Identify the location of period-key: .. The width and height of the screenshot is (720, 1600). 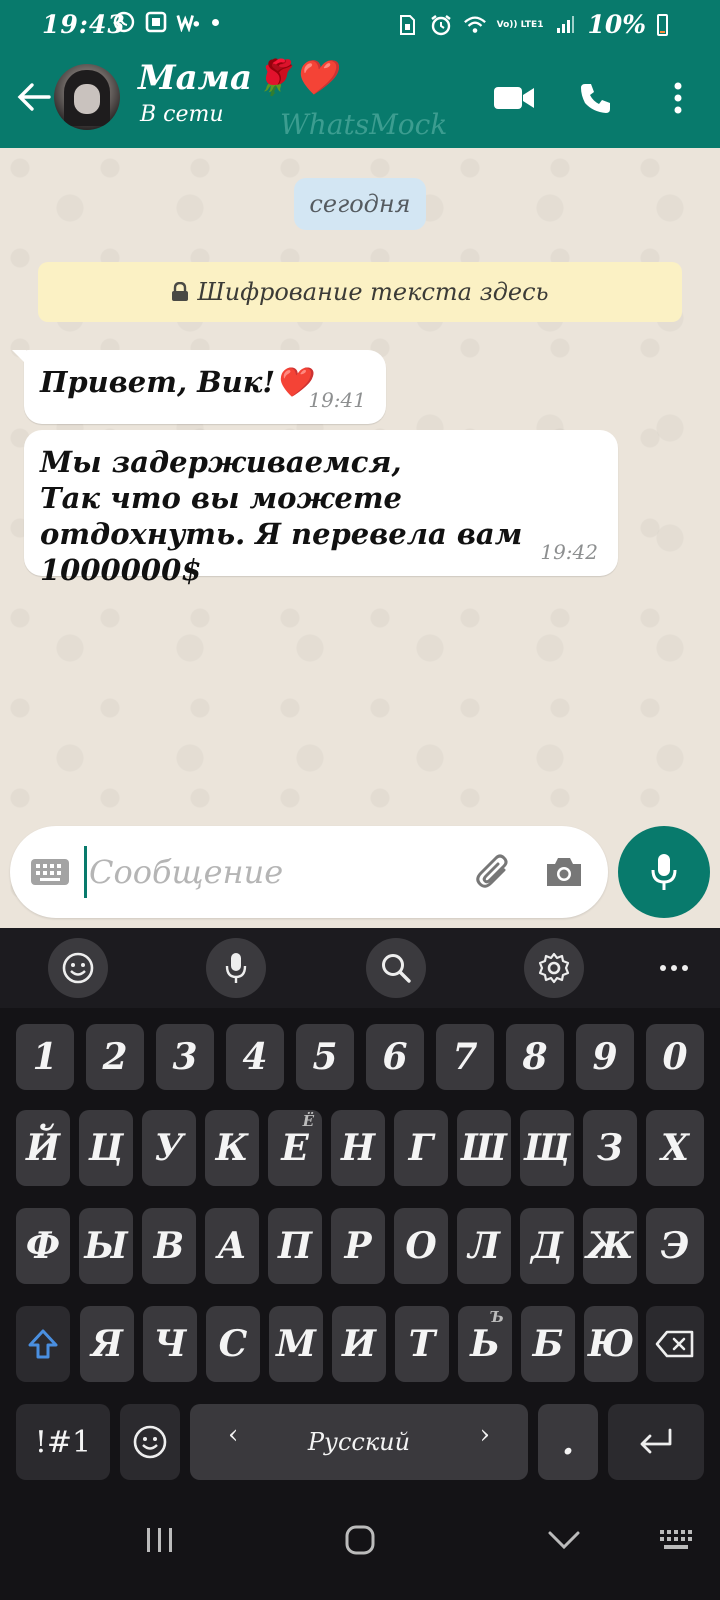
(568, 1442).